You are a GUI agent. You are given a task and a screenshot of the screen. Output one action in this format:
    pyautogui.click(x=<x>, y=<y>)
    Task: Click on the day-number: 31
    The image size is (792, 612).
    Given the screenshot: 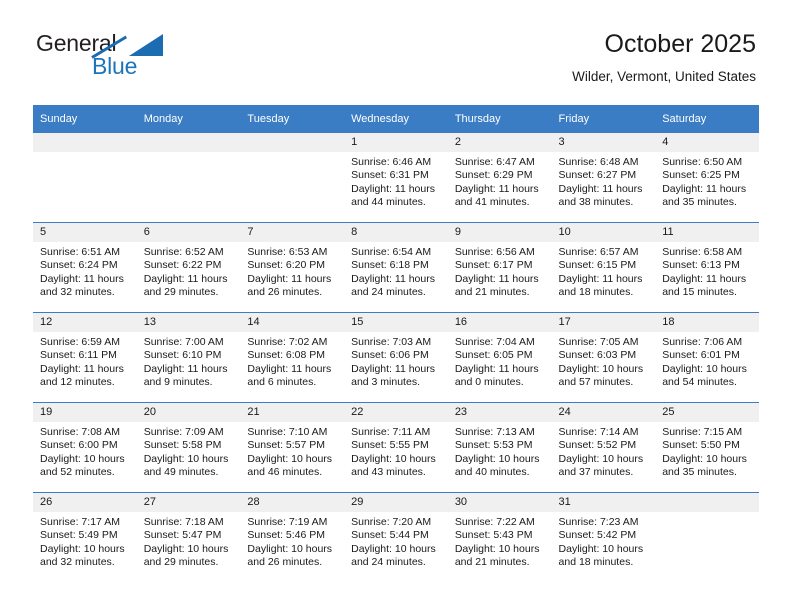 What is the action you would take?
    pyautogui.click(x=603, y=502)
    